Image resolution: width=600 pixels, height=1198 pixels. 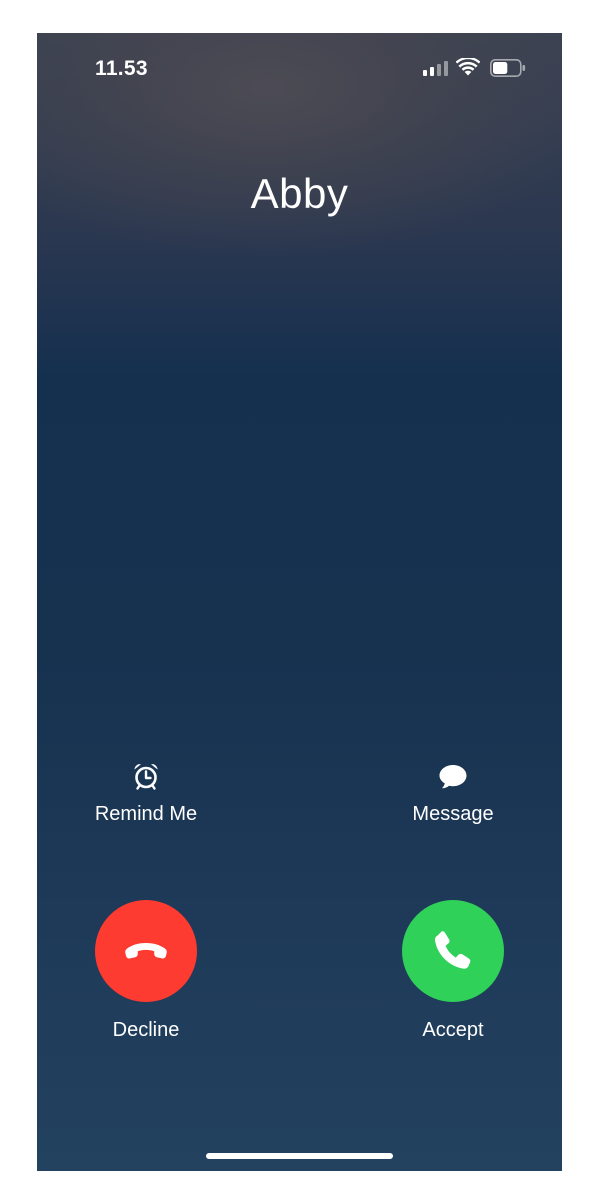 I want to click on status-bar: 11.53, so click(x=299, y=68).